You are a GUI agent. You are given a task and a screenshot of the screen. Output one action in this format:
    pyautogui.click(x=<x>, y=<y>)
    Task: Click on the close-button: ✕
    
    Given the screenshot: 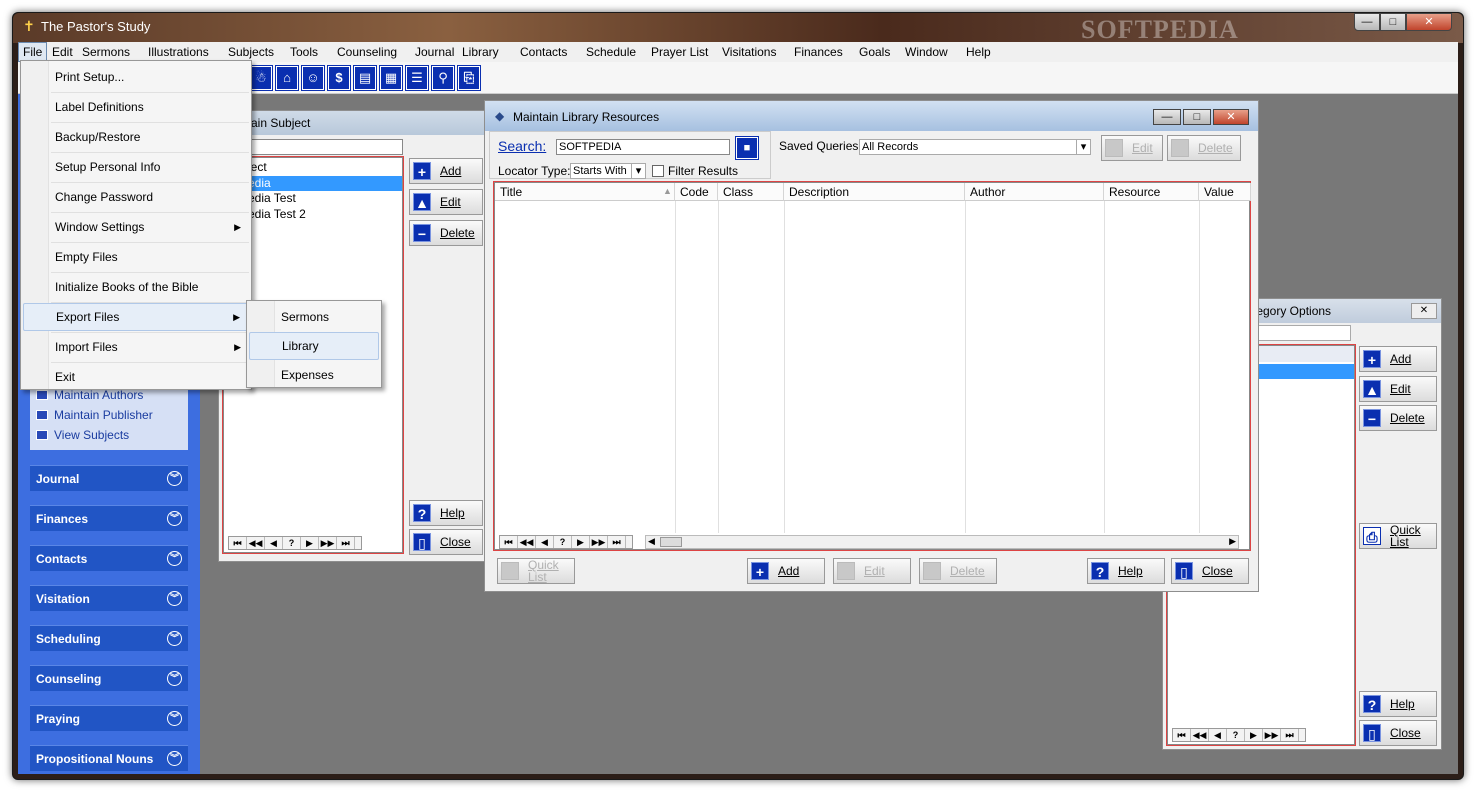 What is the action you would take?
    pyautogui.click(x=1429, y=22)
    